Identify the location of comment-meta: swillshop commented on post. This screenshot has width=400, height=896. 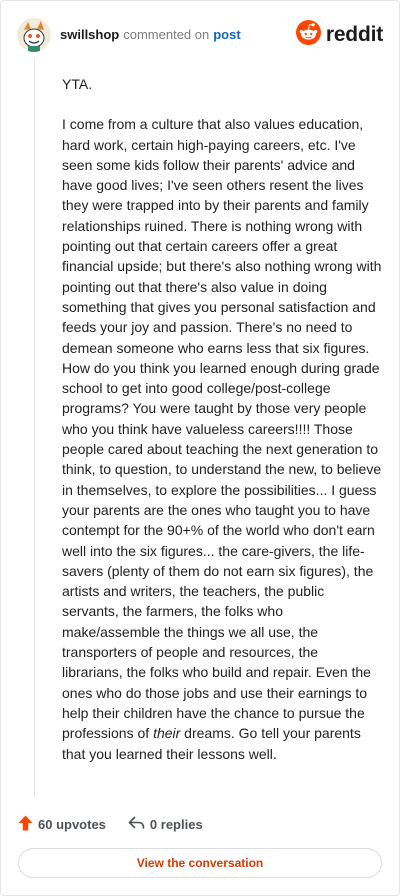
(150, 35).